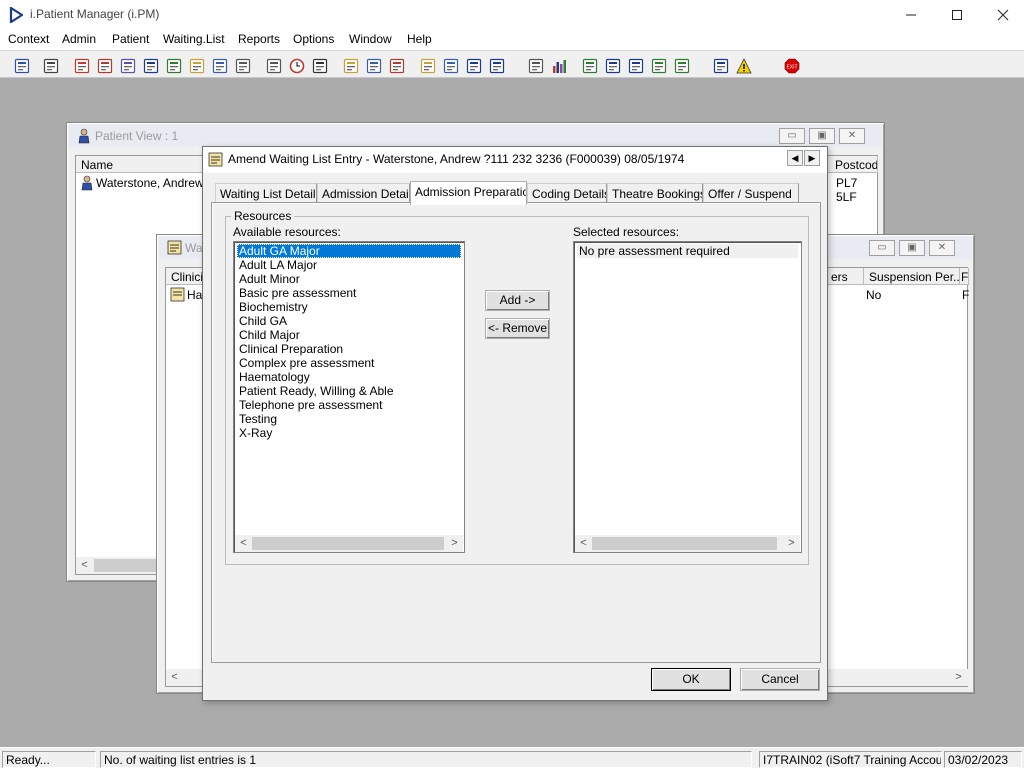 The image size is (1024, 768). Describe the element at coordinates (1002, 15) in the screenshot. I see `close-app-button` at that location.